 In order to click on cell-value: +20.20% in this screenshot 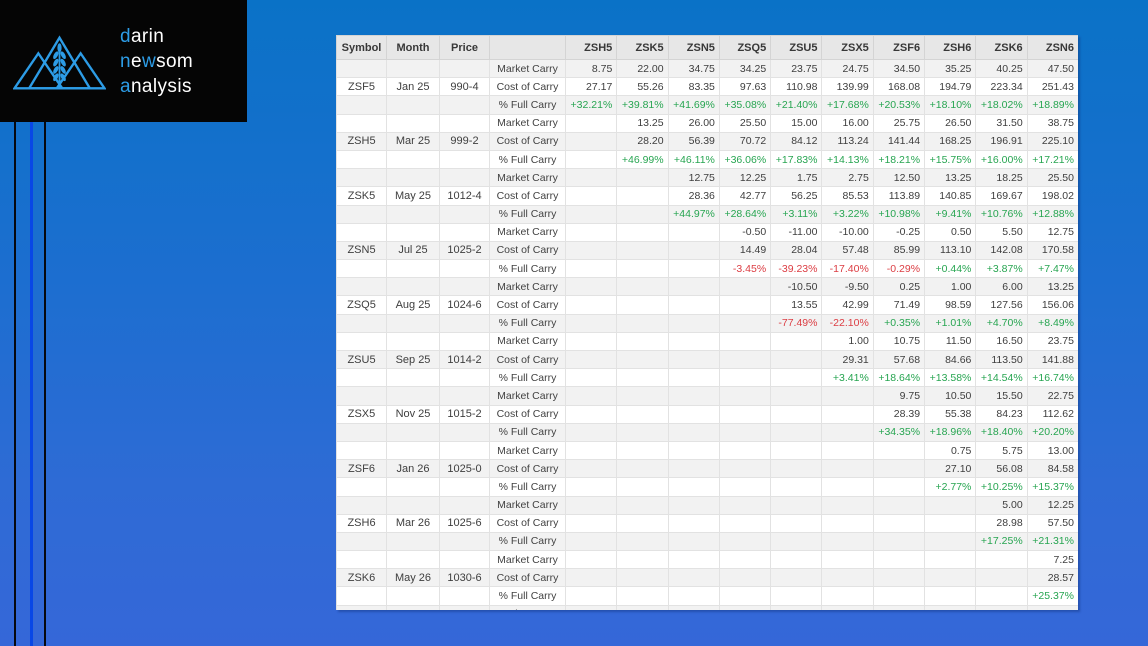, I will do `click(1052, 432)`.